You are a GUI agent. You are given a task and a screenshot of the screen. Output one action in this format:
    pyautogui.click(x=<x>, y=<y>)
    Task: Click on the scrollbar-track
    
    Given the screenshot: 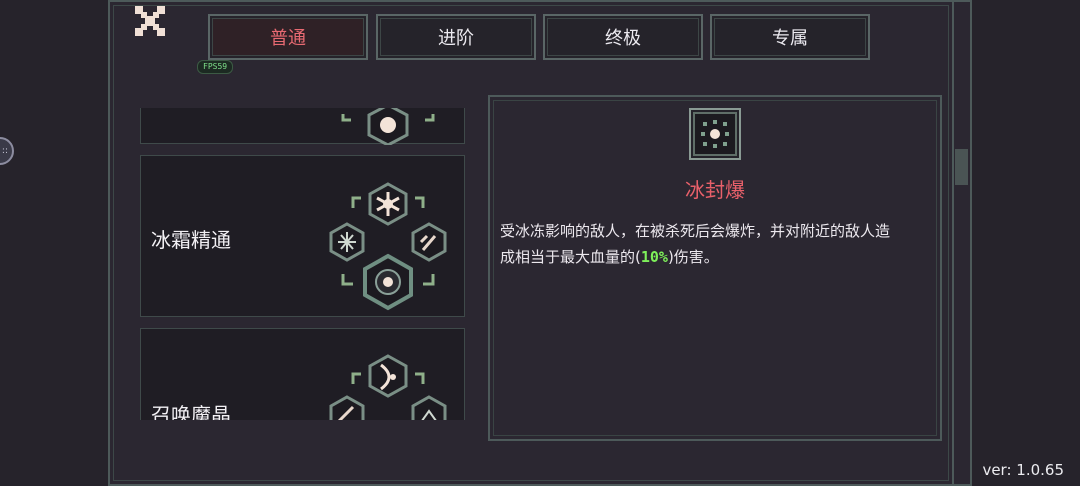 What is the action you would take?
    pyautogui.click(x=962, y=243)
    